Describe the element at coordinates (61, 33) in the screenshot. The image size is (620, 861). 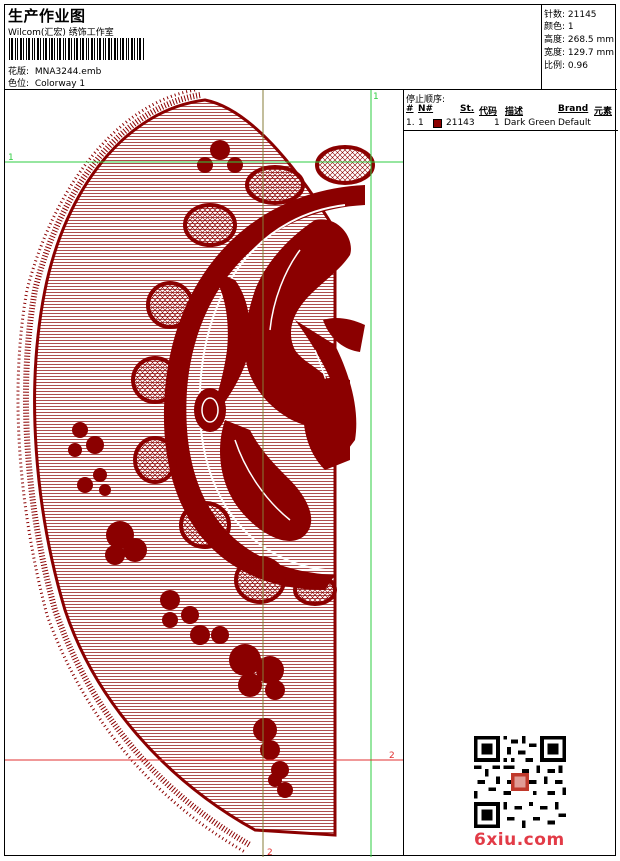
I see `sheet-subtitle: Wilcom(汇宏) 绣饰工作室` at that location.